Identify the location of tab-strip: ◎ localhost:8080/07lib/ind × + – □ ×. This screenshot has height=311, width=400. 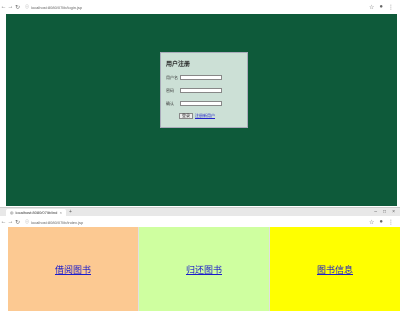
(200, 212).